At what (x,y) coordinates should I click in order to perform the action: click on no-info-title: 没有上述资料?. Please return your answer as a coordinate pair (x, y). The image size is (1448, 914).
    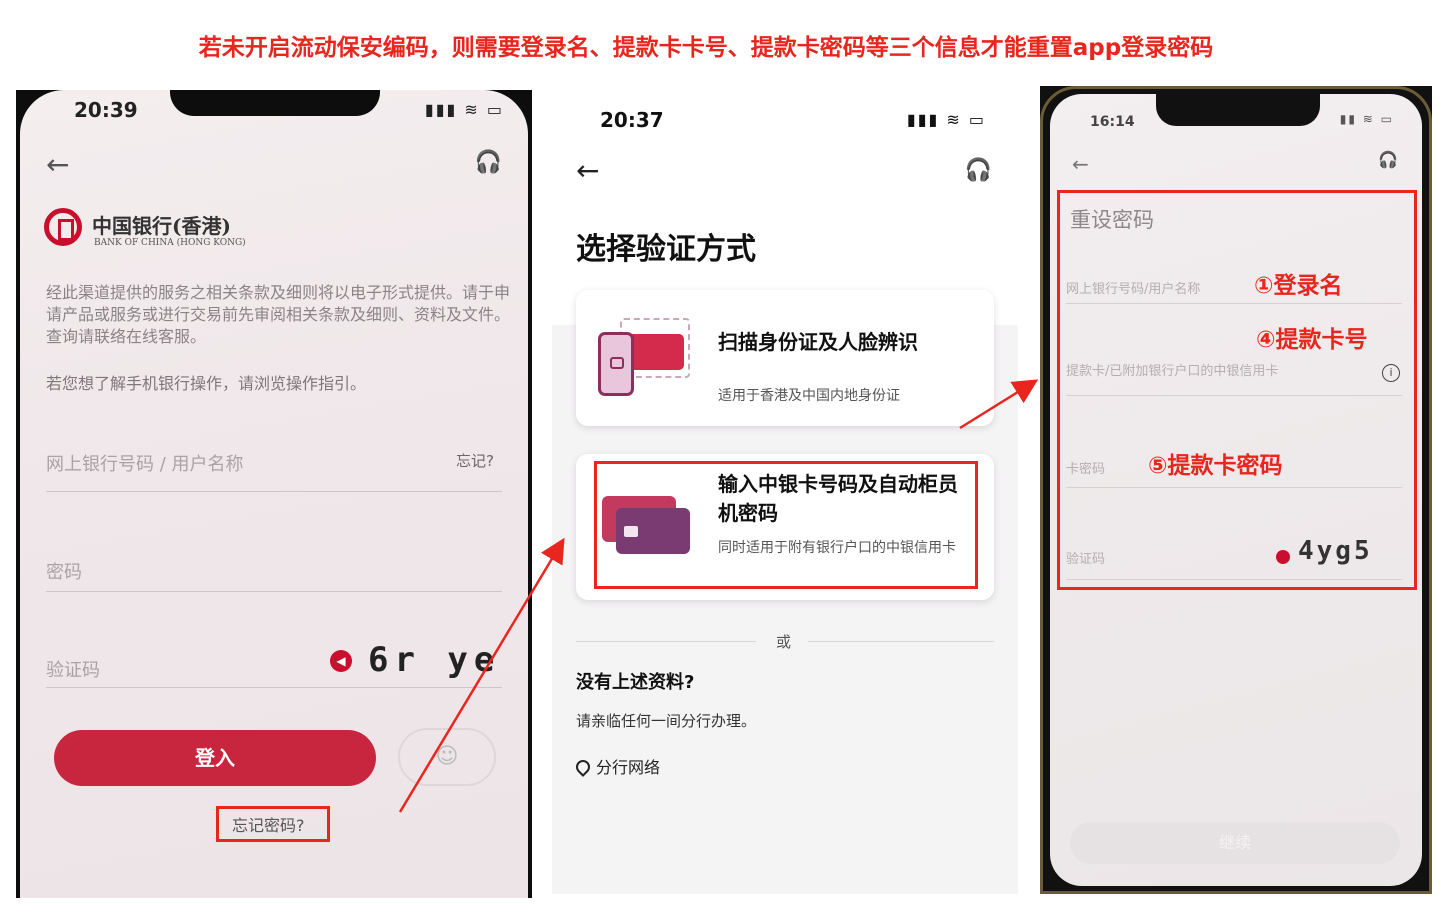
    Looking at the image, I should click on (635, 682).